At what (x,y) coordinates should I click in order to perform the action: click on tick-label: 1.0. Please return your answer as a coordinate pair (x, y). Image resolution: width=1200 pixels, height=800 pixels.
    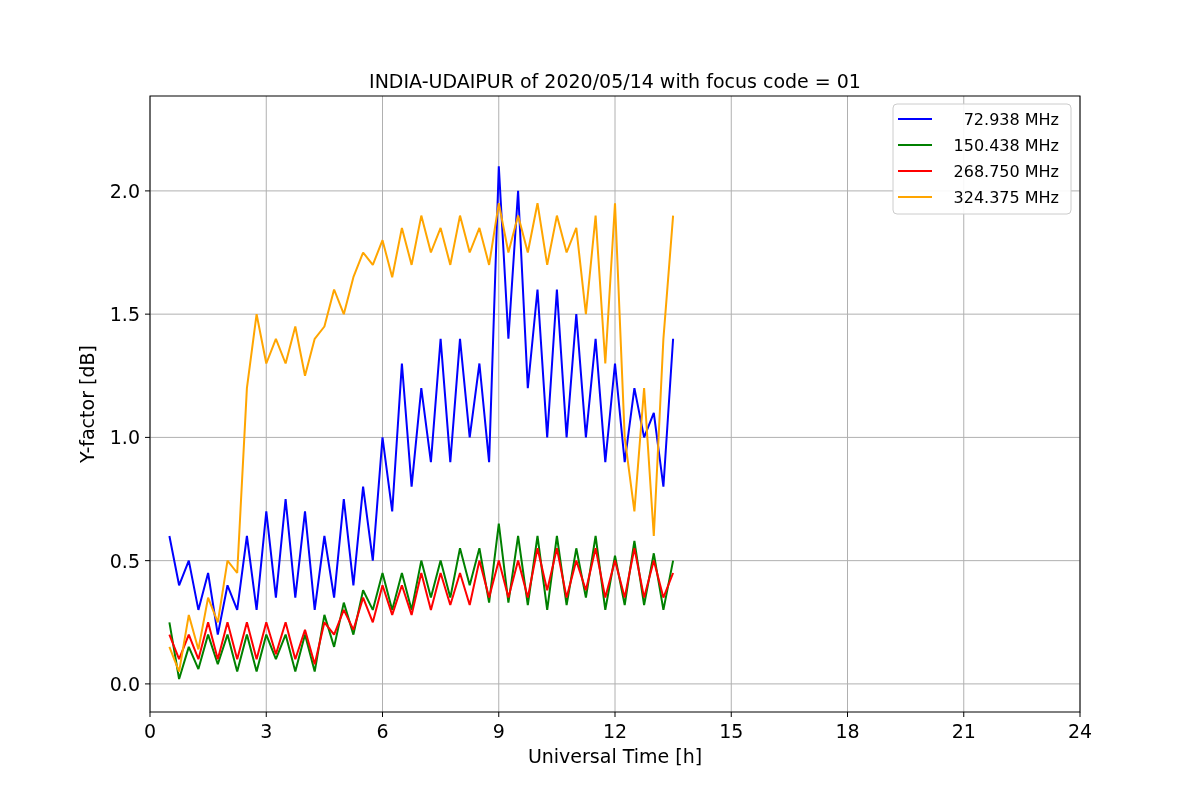
    Looking at the image, I should click on (124, 437).